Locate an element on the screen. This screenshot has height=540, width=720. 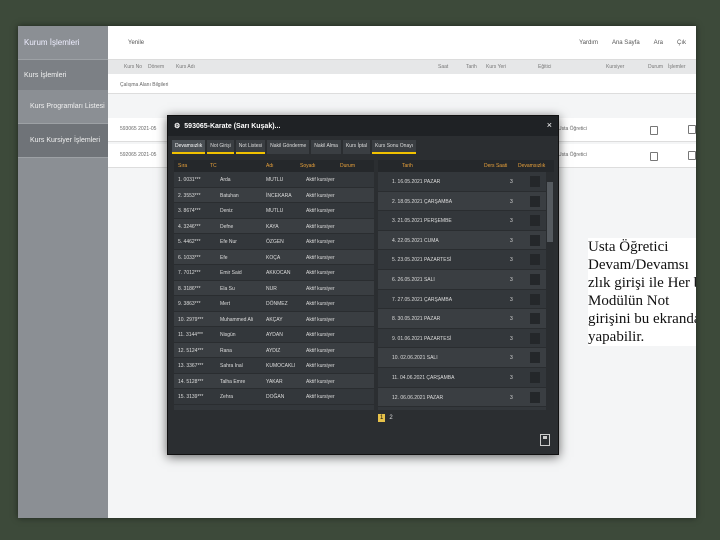
date-row: 3. 21.05.2021 PERŞEMBE 3 is located at coordinates (466, 221).